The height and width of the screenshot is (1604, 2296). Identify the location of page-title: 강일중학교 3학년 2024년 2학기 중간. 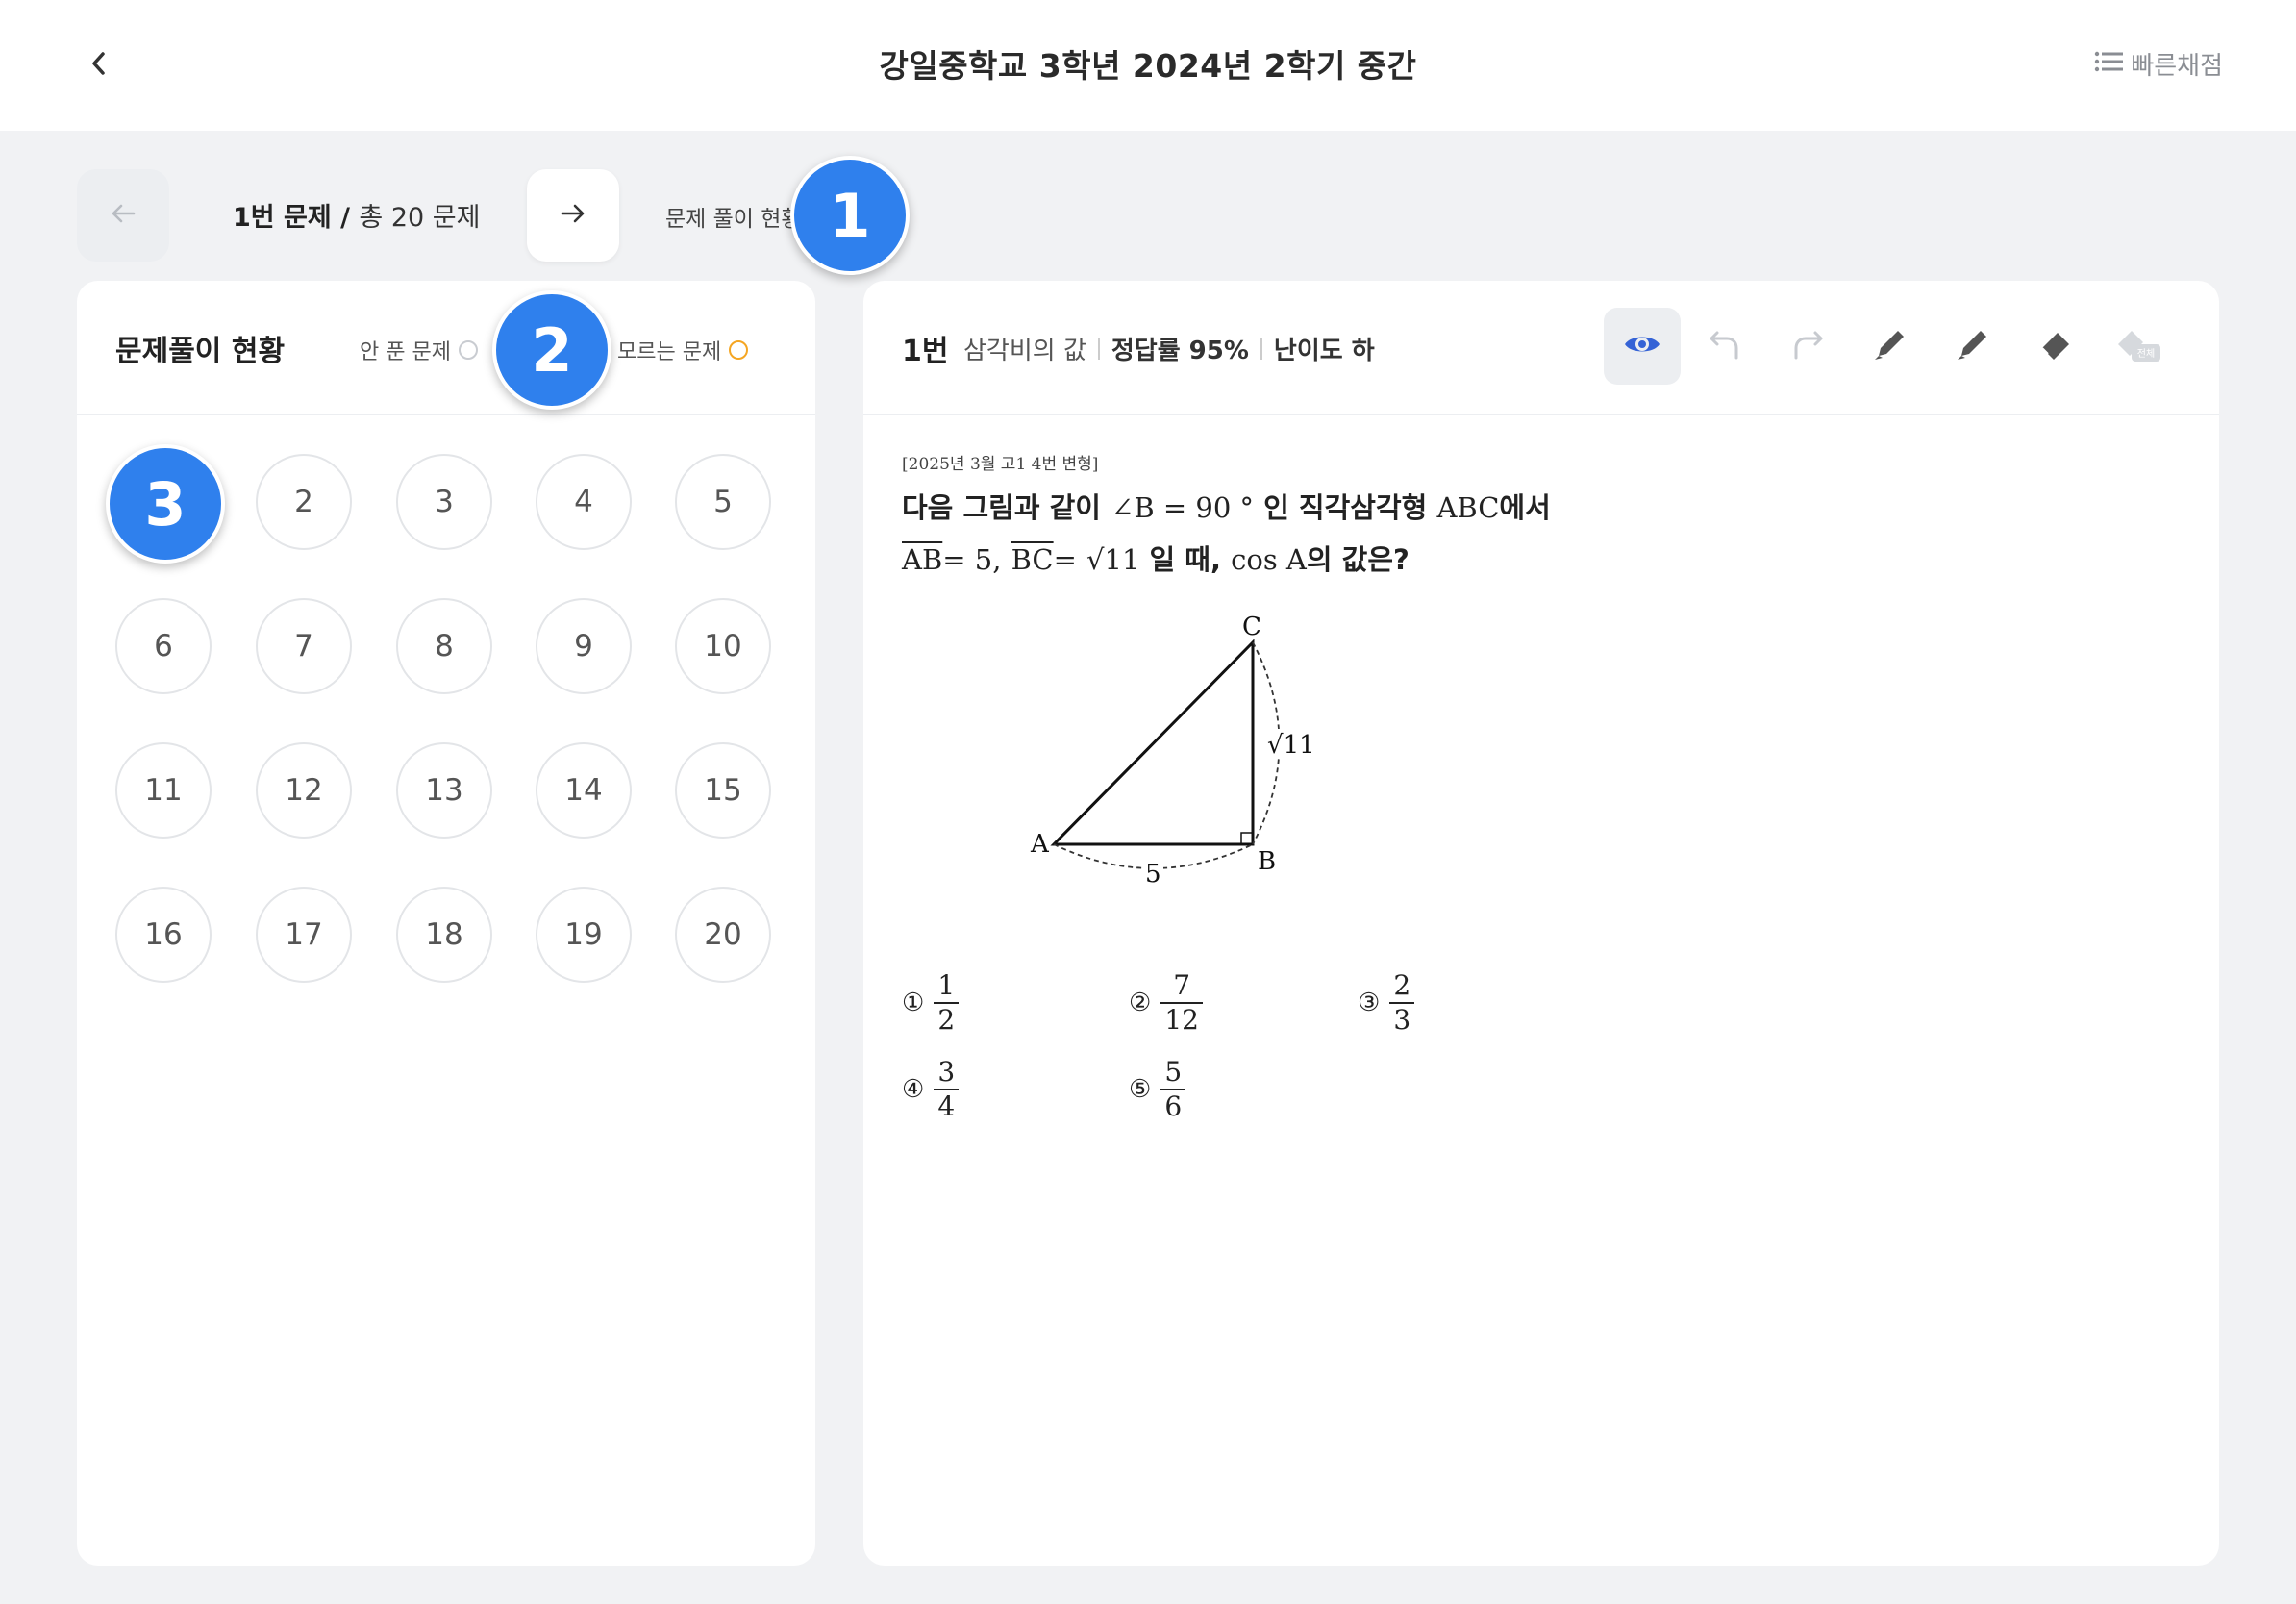
(1148, 66).